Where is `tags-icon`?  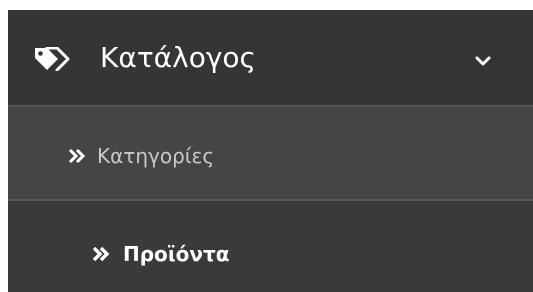 tags-icon is located at coordinates (52, 59).